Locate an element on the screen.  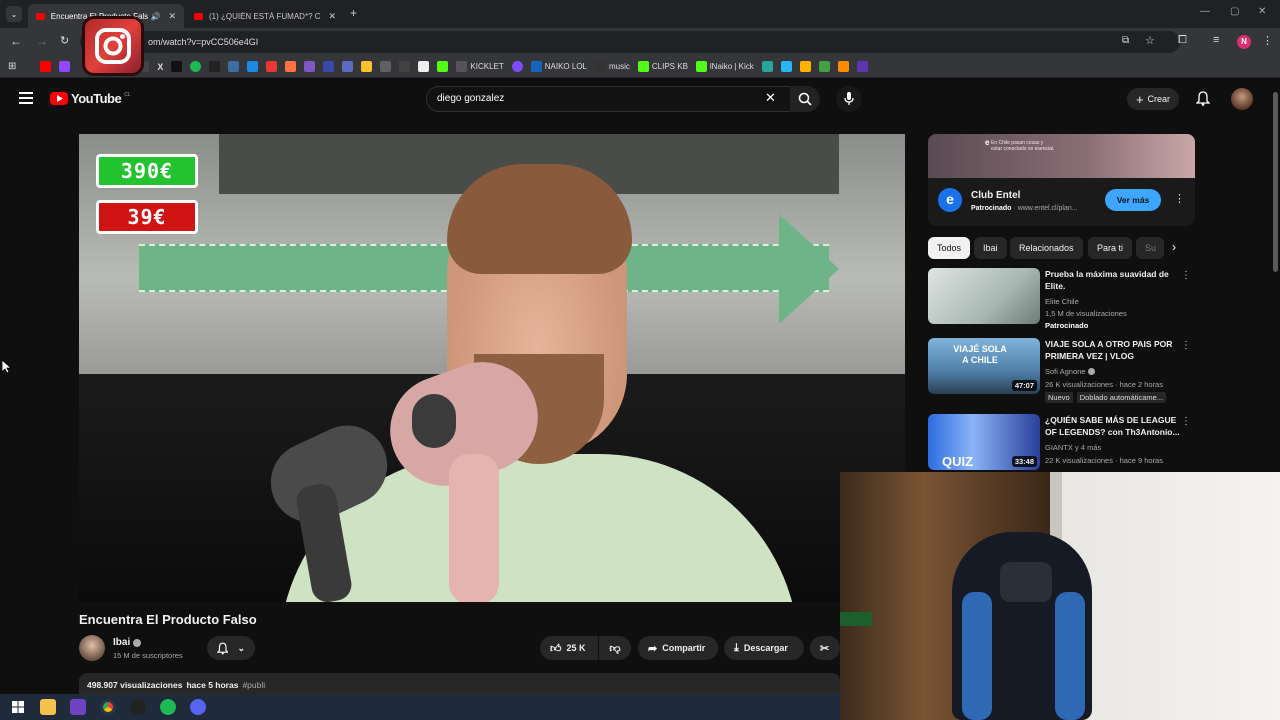
new-tab-icon: + is located at coordinates (353, 13).